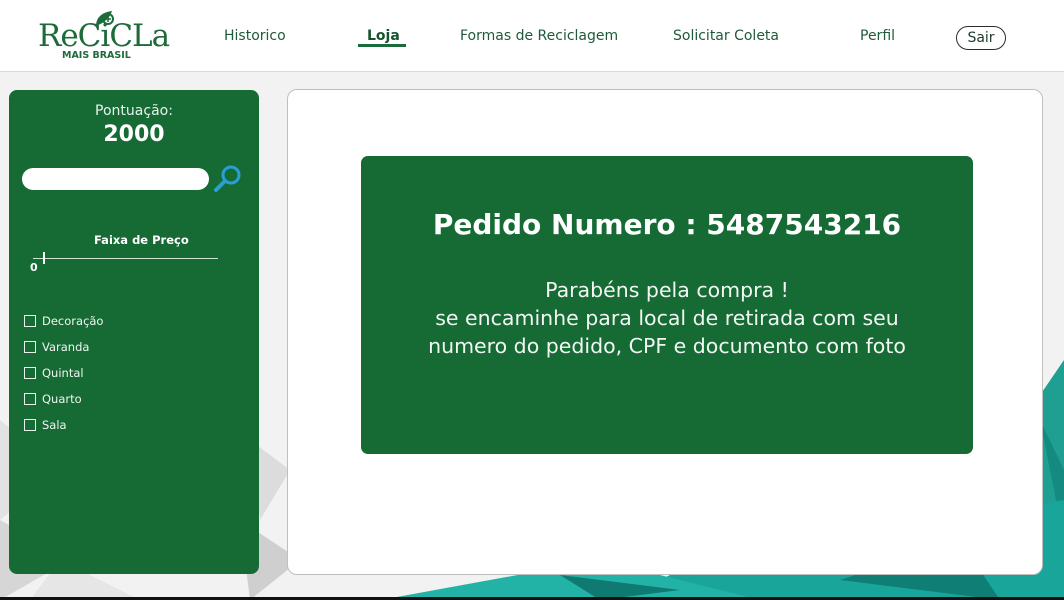  I want to click on order-message-line: Parabéns pela compra !, so click(667, 290).